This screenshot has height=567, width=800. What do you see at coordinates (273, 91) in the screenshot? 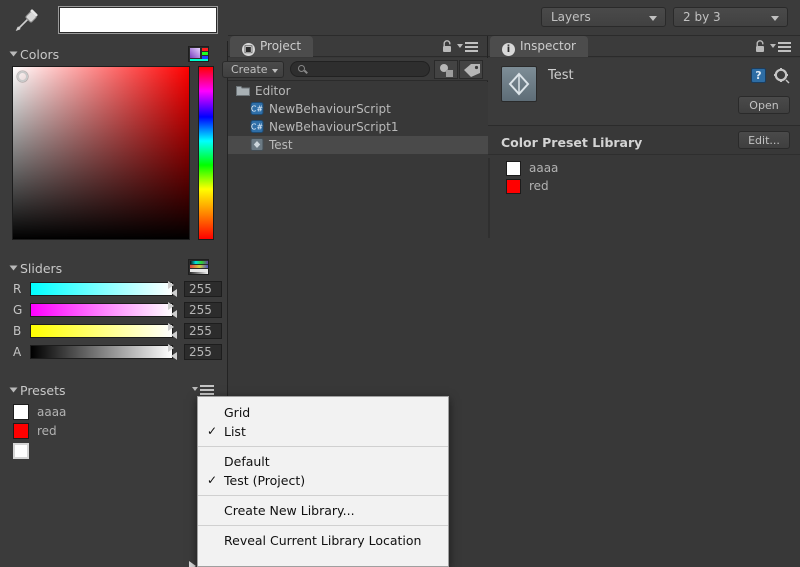
I see `tree-item-label: Editor` at bounding box center [273, 91].